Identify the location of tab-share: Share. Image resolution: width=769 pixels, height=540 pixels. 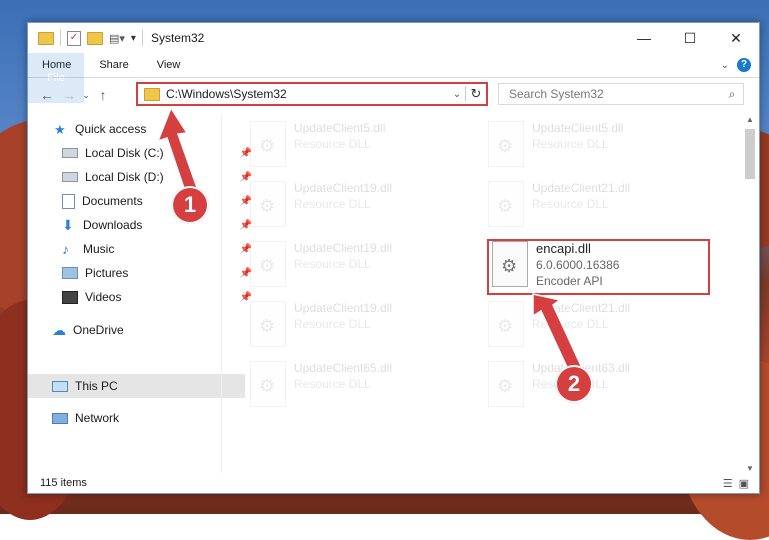
(113, 65).